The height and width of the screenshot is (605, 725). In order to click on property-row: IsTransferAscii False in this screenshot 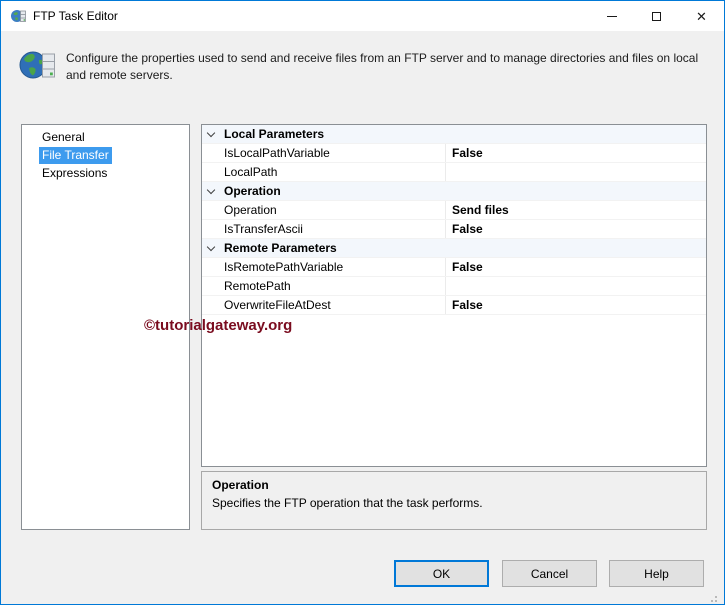, I will do `click(454, 229)`.